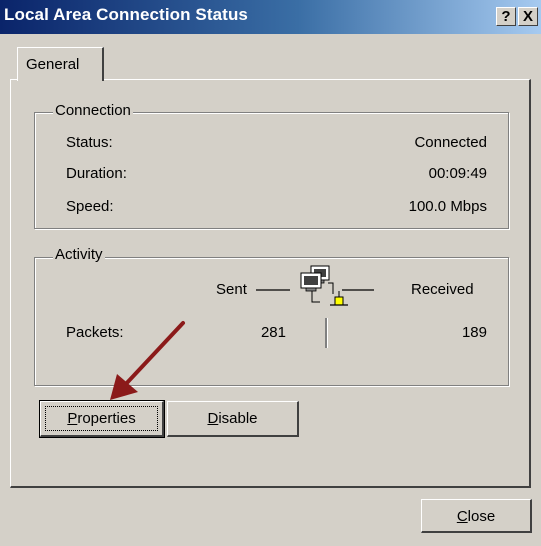 The width and height of the screenshot is (541, 546). I want to click on tab-general-label: General, so click(53, 64).